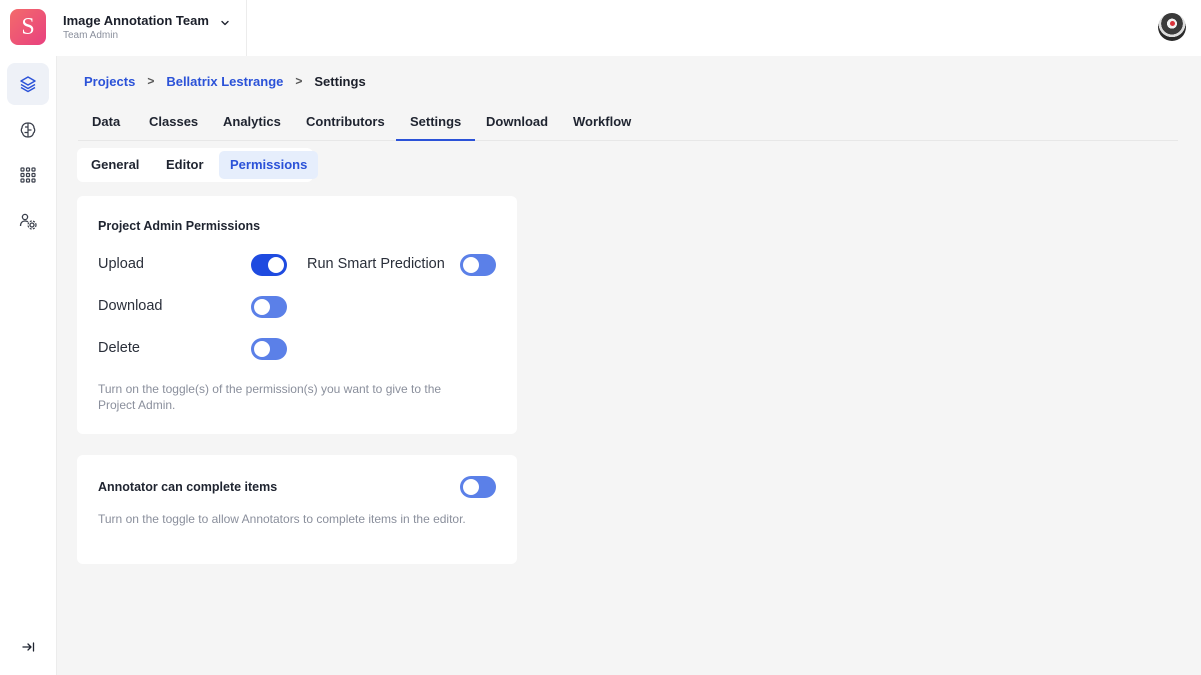 Image resolution: width=1201 pixels, height=675 pixels. Describe the element at coordinates (179, 226) in the screenshot. I see `admin-permissions-title: Project Admin Permissions` at that location.